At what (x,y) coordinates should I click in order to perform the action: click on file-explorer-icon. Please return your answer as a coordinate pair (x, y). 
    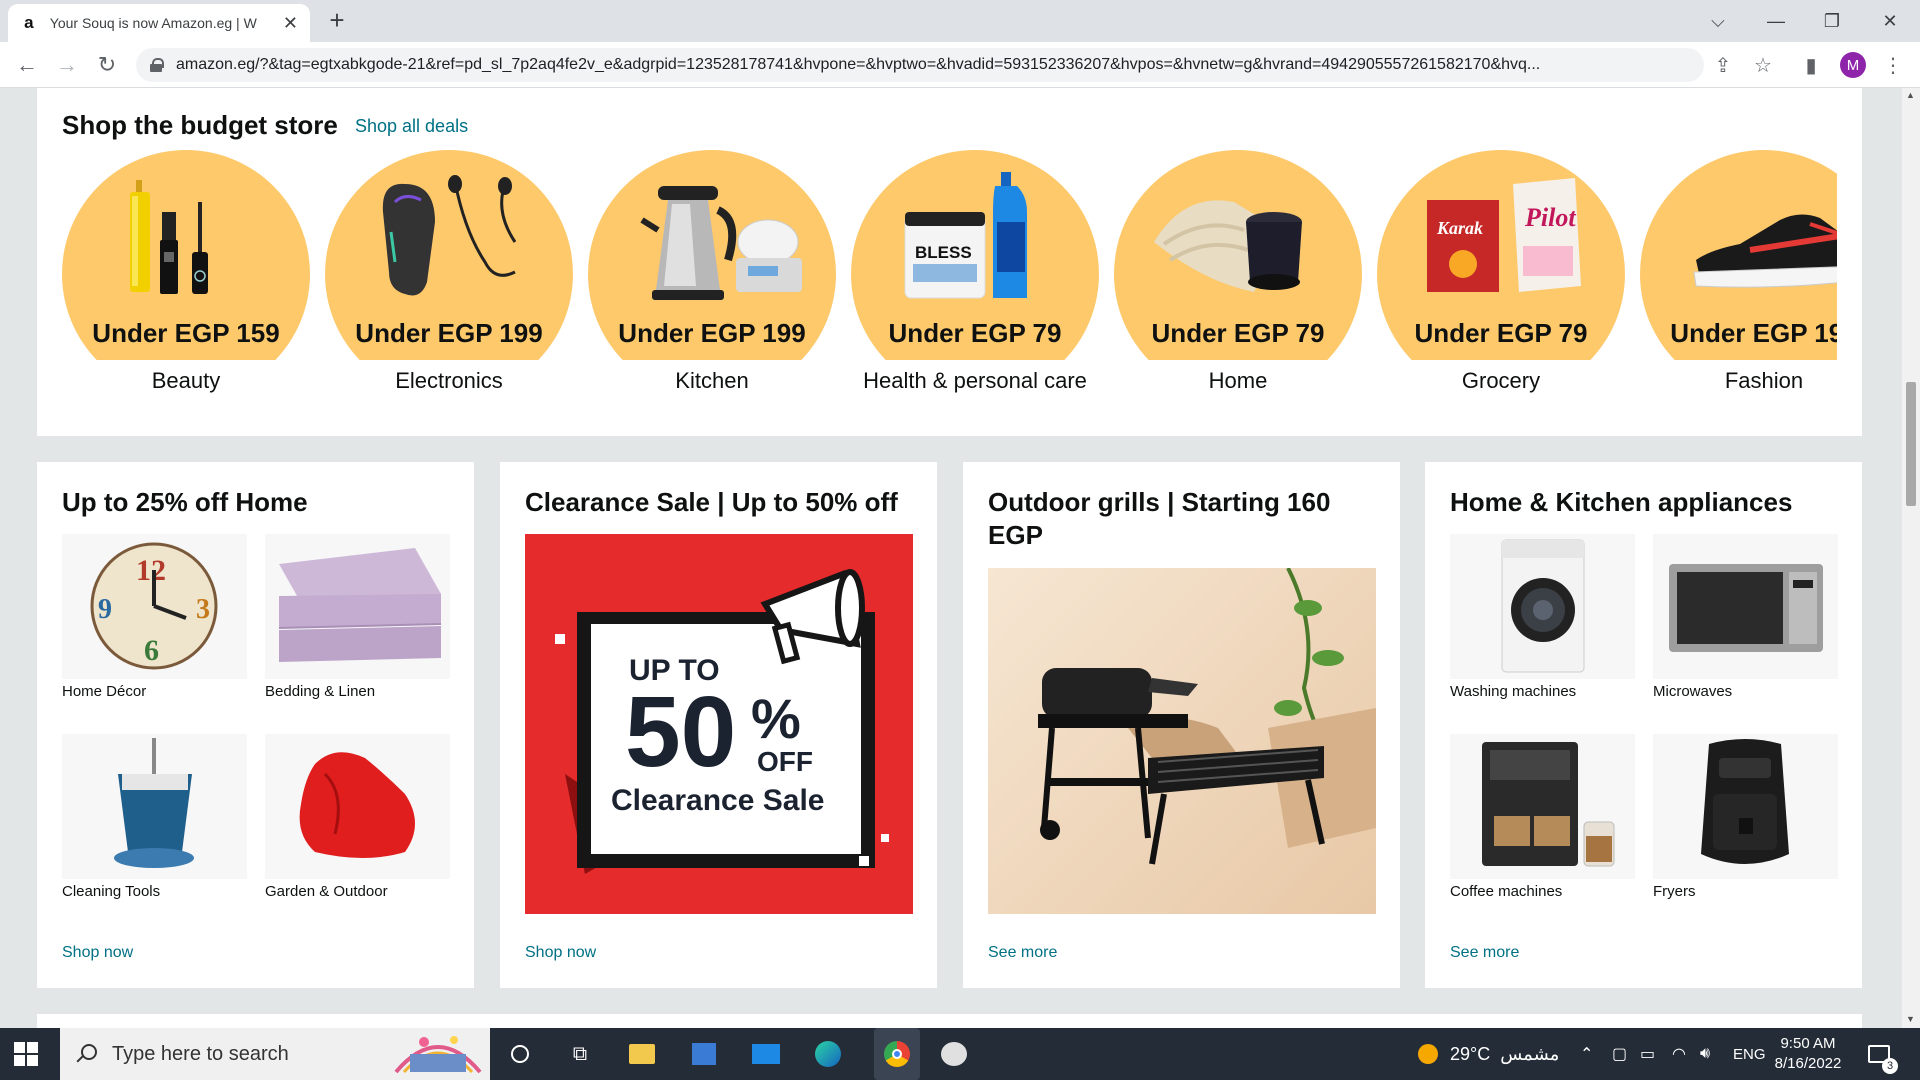
    Looking at the image, I should click on (642, 1054).